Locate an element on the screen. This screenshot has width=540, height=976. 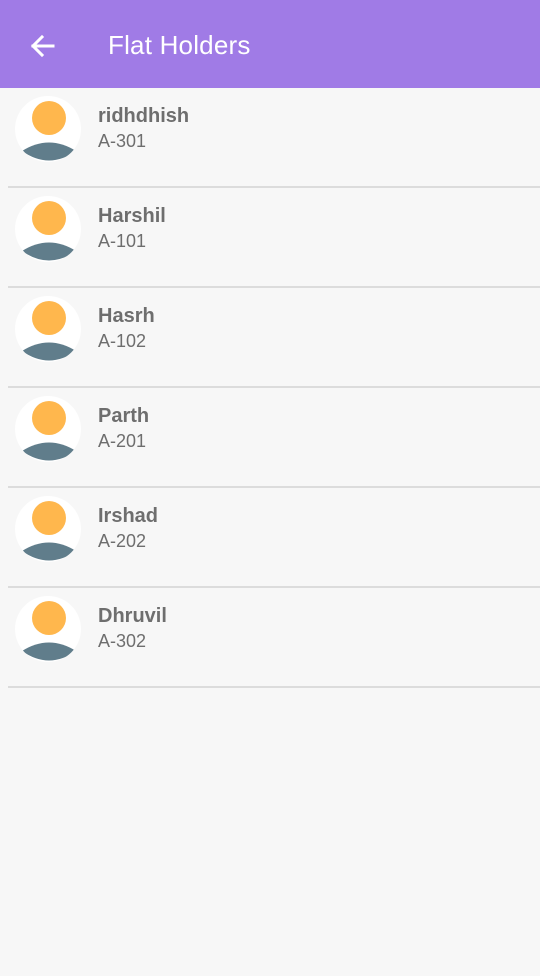
list-item: ridhdhish A-301 is located at coordinates (274, 138).